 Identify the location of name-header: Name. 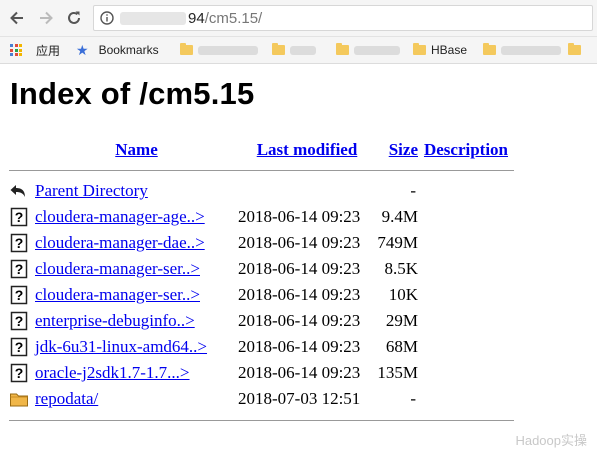
(136, 150).